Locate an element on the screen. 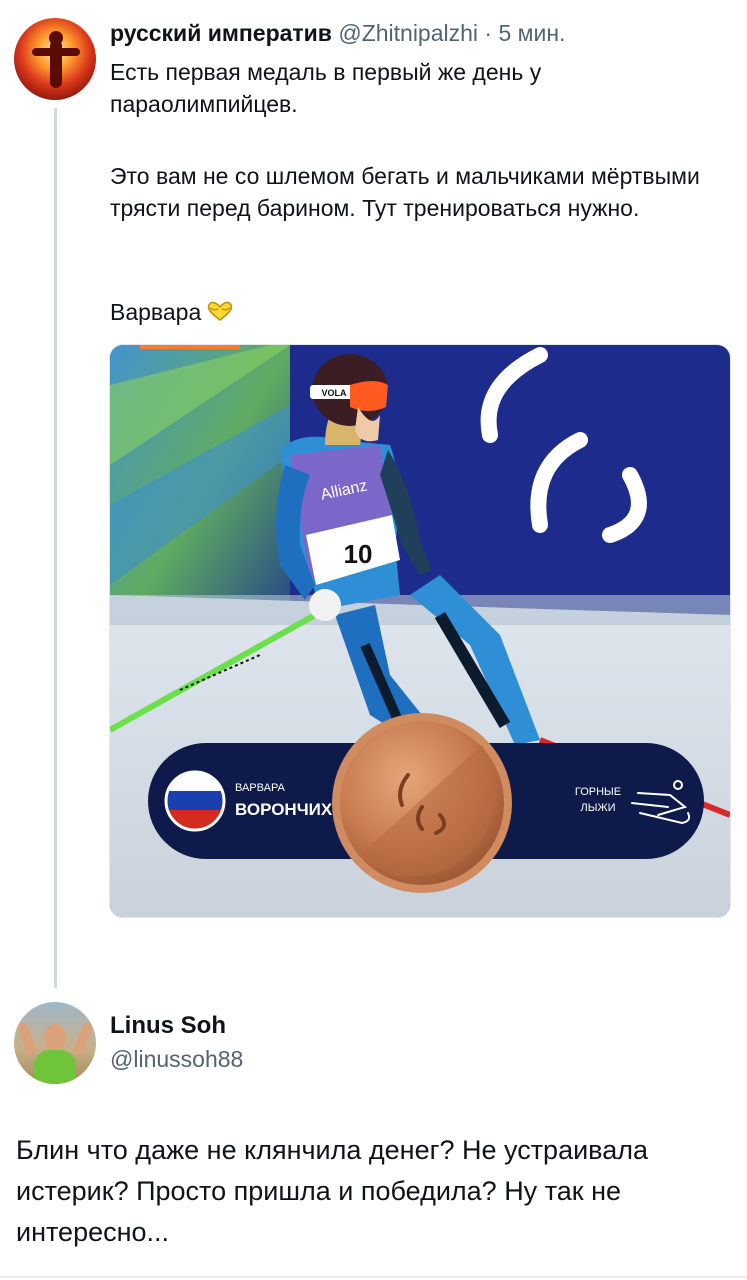  helmet-brand: VOLA is located at coordinates (334, 393).